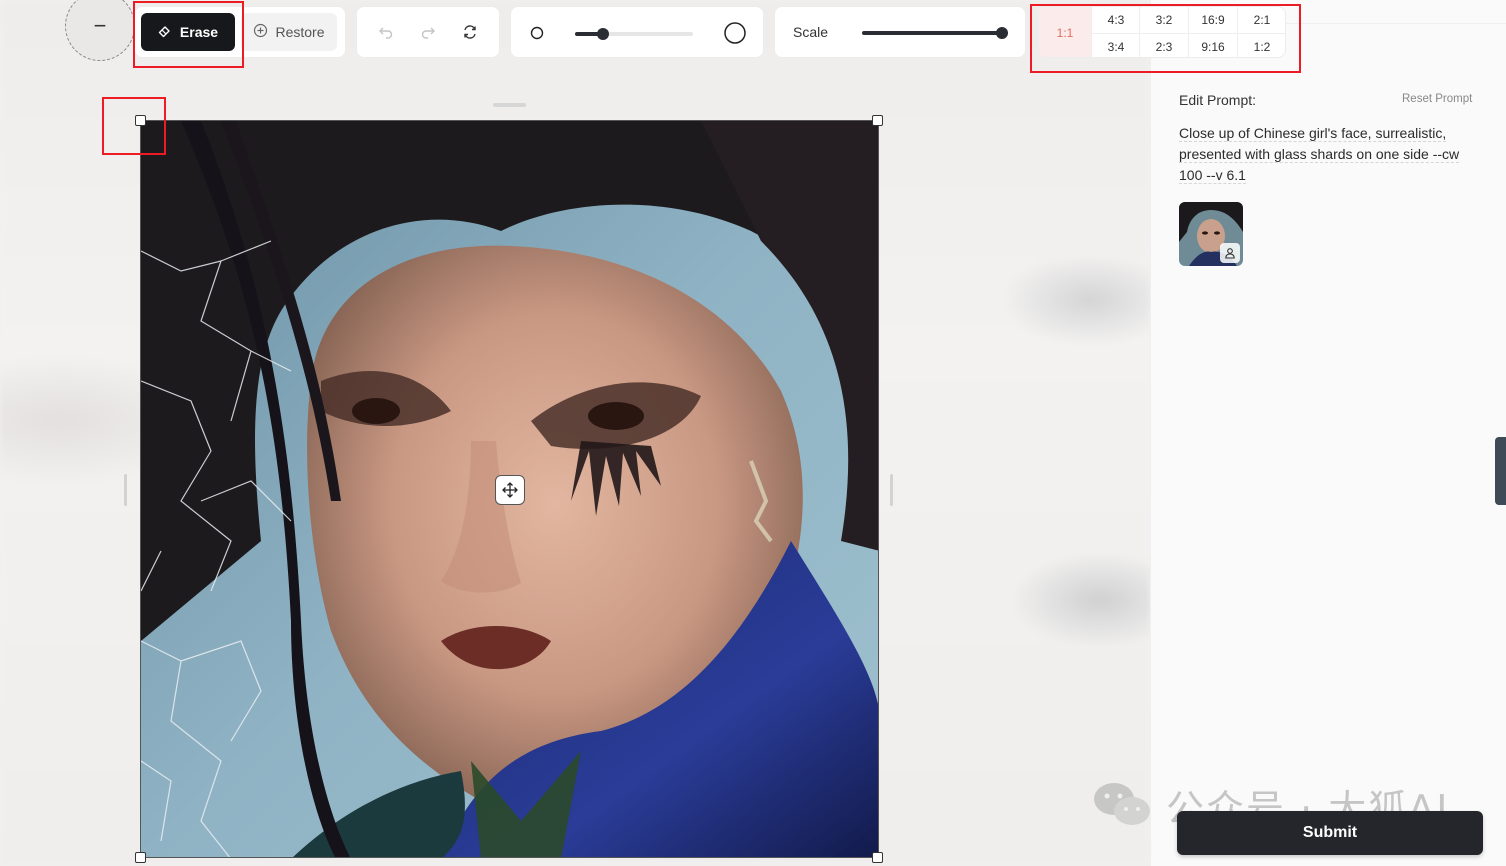 Image resolution: width=1506 pixels, height=866 pixels. What do you see at coordinates (603, 34) in the screenshot?
I see `brush-size-knob` at bounding box center [603, 34].